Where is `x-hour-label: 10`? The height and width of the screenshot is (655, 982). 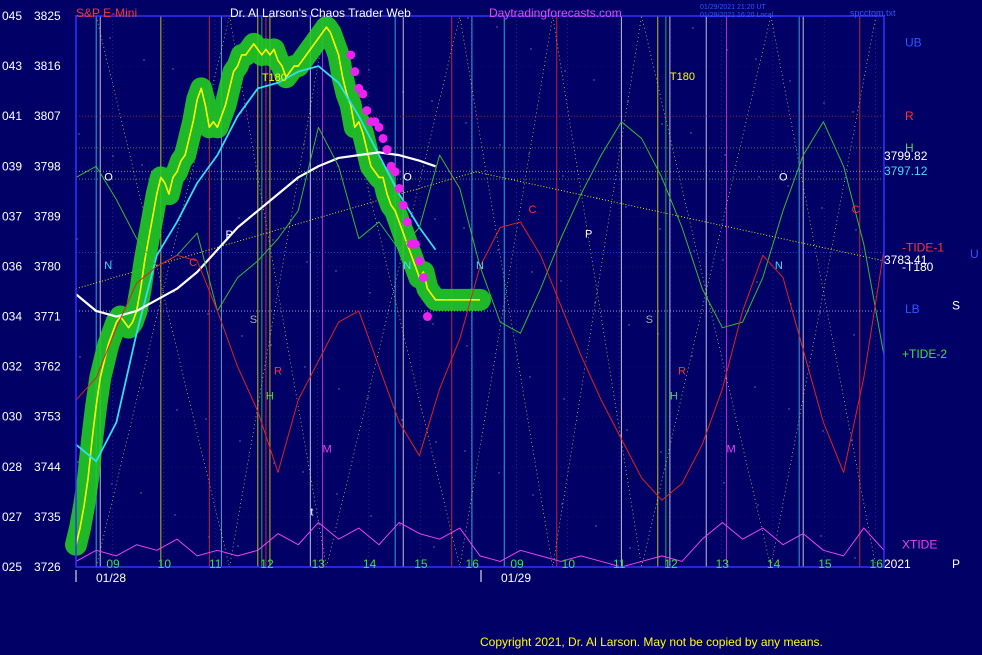 x-hour-label: 10 is located at coordinates (569, 564).